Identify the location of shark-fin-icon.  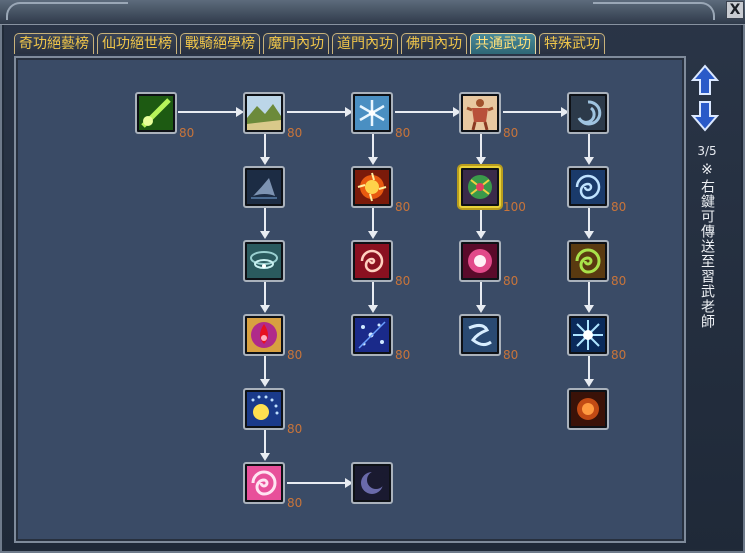
(264, 187).